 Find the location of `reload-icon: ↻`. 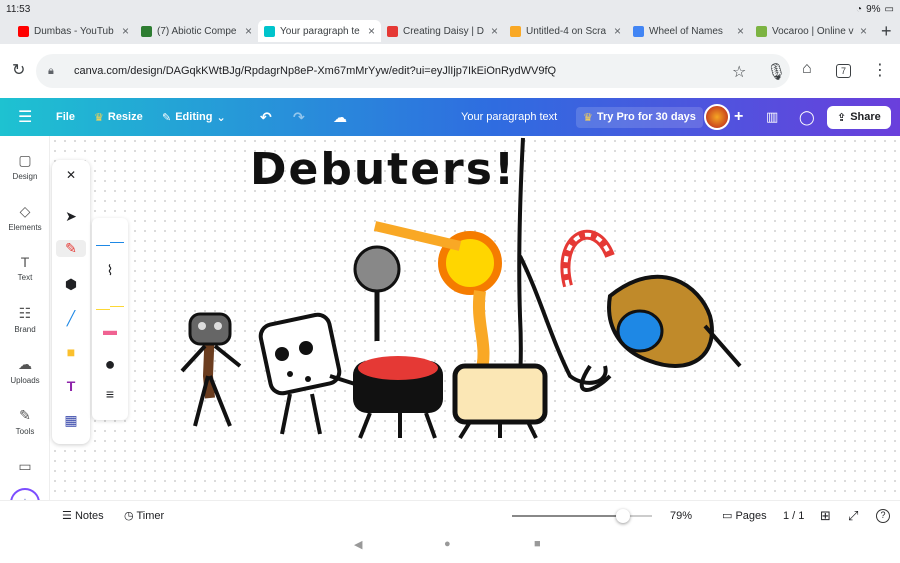

reload-icon: ↻ is located at coordinates (18, 70).